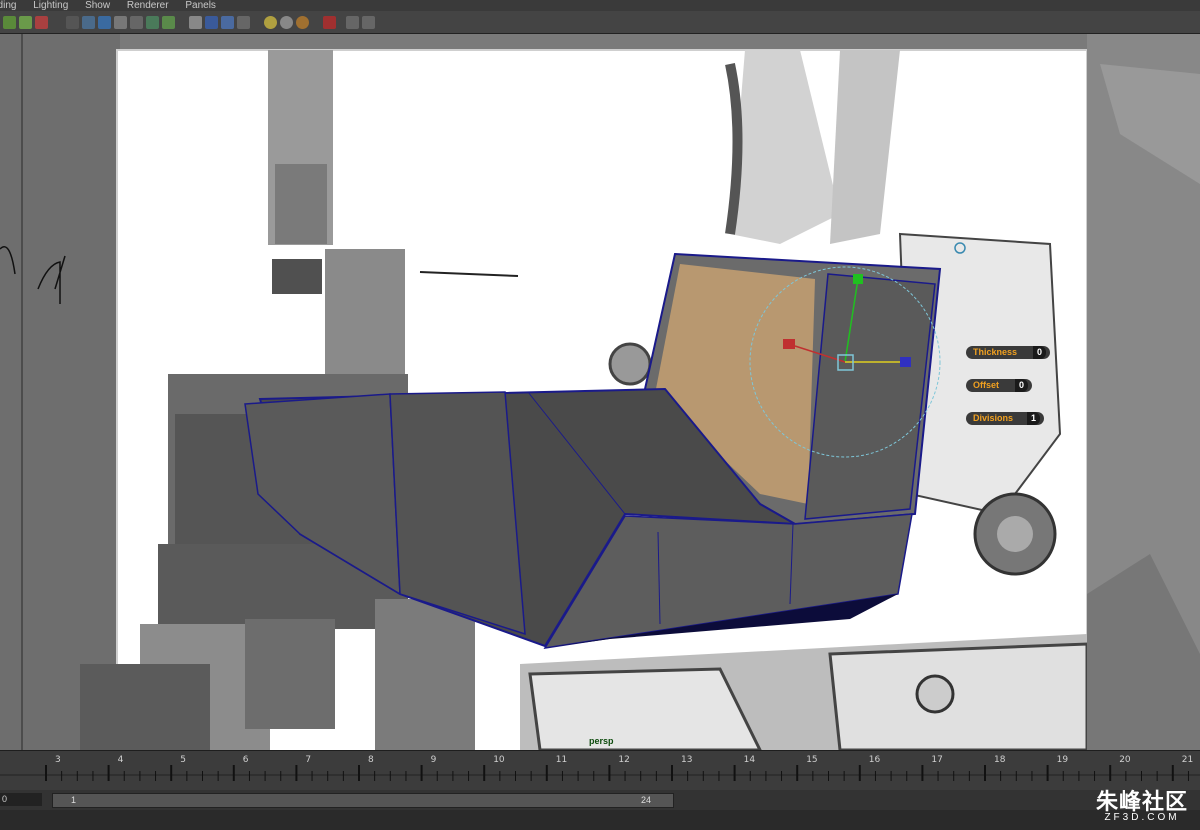 The image size is (1200, 830). I want to click on tick-label-10: 10, so click(499, 760).